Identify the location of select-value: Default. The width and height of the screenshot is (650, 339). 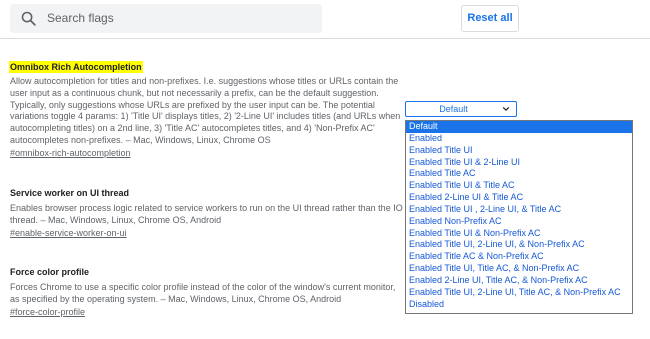
(453, 109).